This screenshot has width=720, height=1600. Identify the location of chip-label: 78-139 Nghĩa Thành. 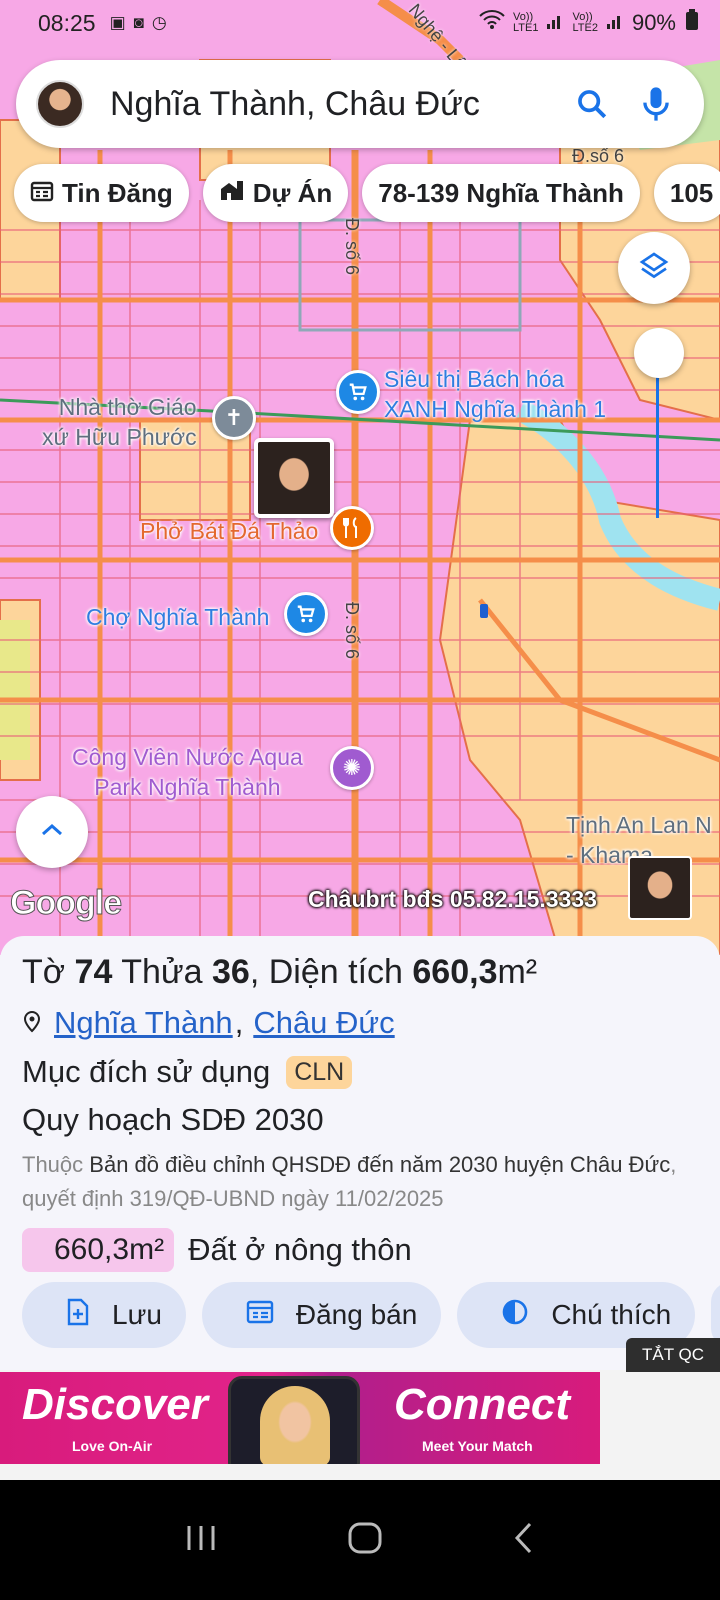
(501, 192).